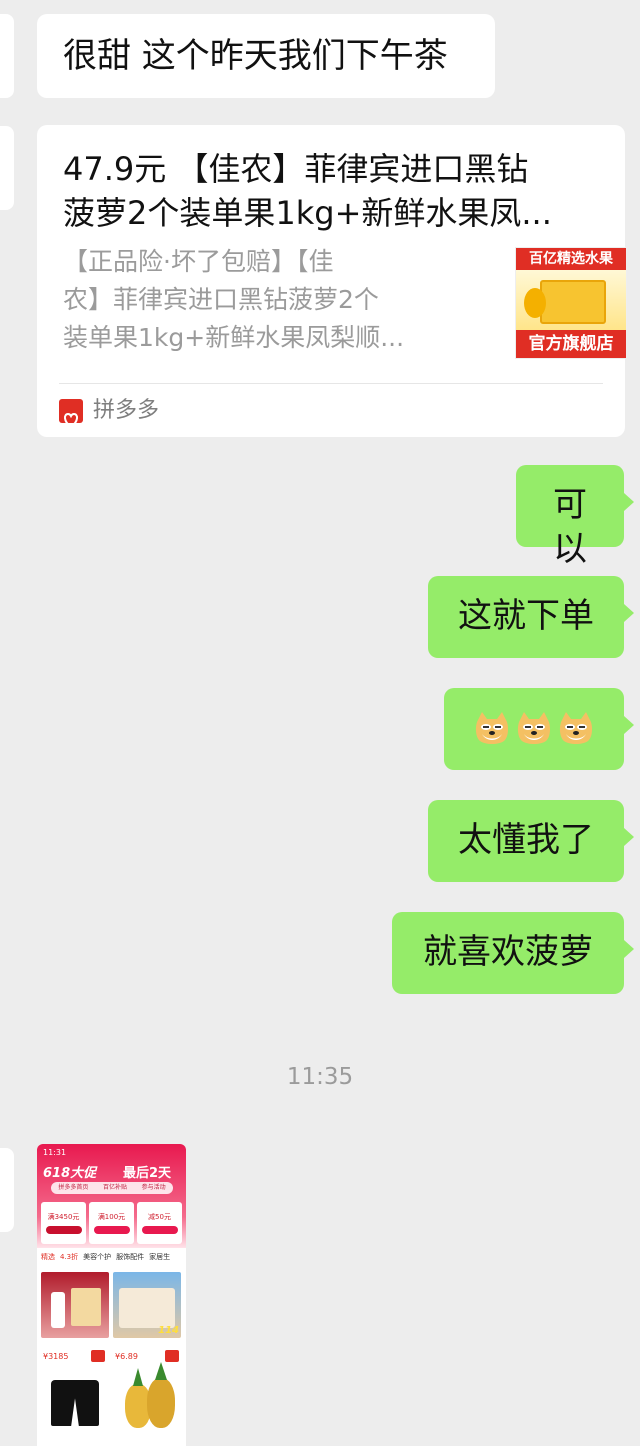 This screenshot has height=1446, width=640. What do you see at coordinates (75, 1403) in the screenshot?
I see `screenshot-shorts-image` at bounding box center [75, 1403].